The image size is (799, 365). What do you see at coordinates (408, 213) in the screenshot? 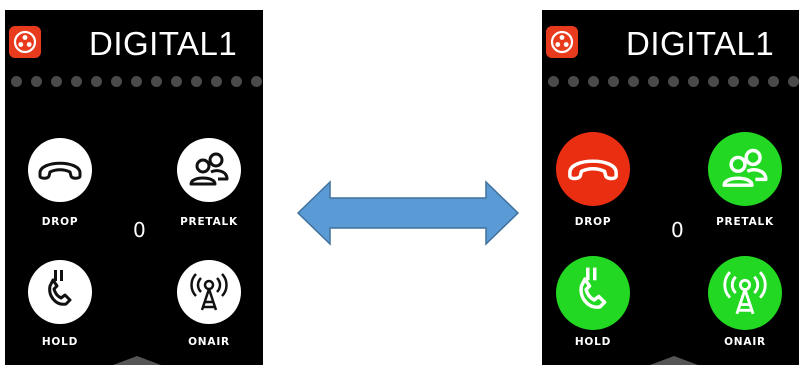
I see `double-headed-arrow-icon` at bounding box center [408, 213].